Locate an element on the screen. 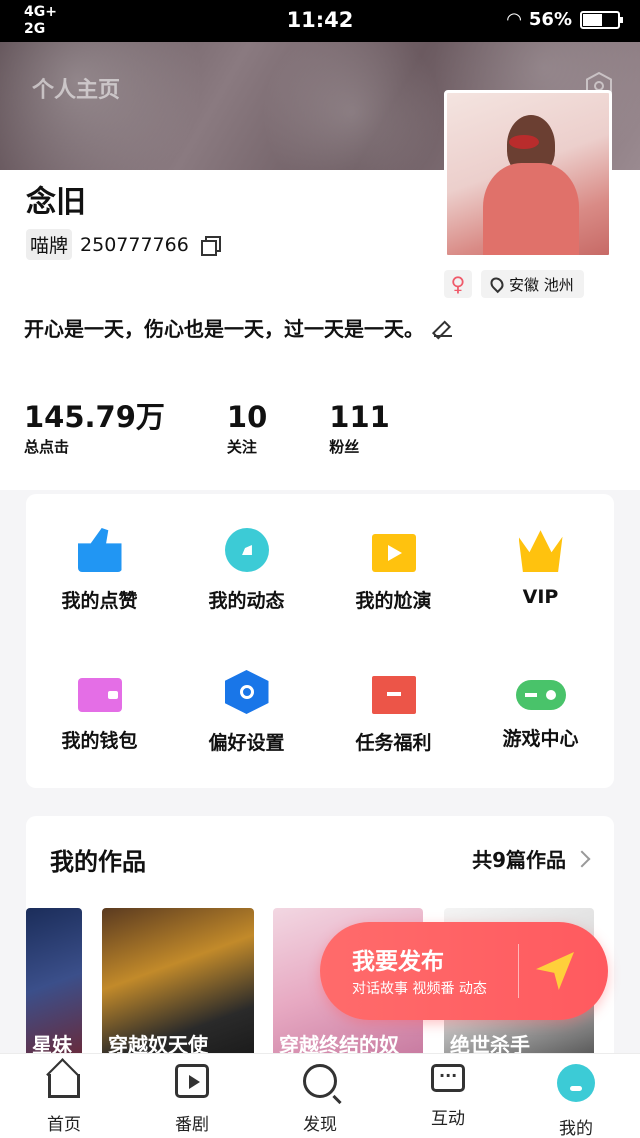 This screenshot has width=640, height=1138. work-card: 穿越奴天使 is located at coordinates (178, 983).